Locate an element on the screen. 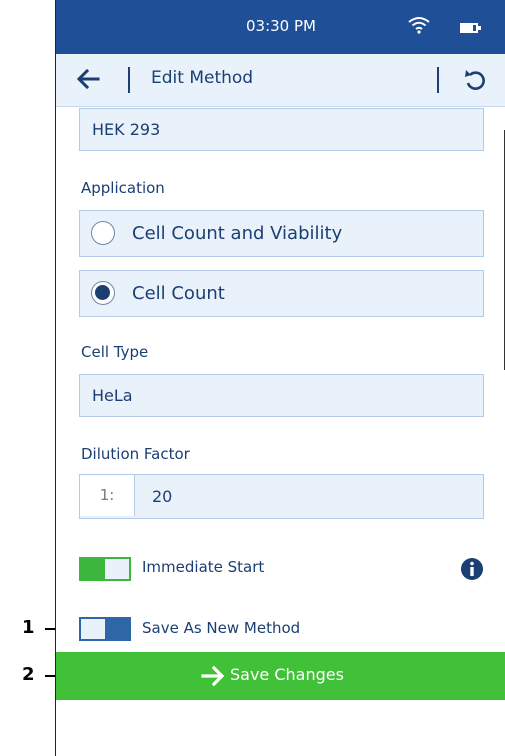 This screenshot has width=505, height=756. arrow-right-icon is located at coordinates (213, 676).